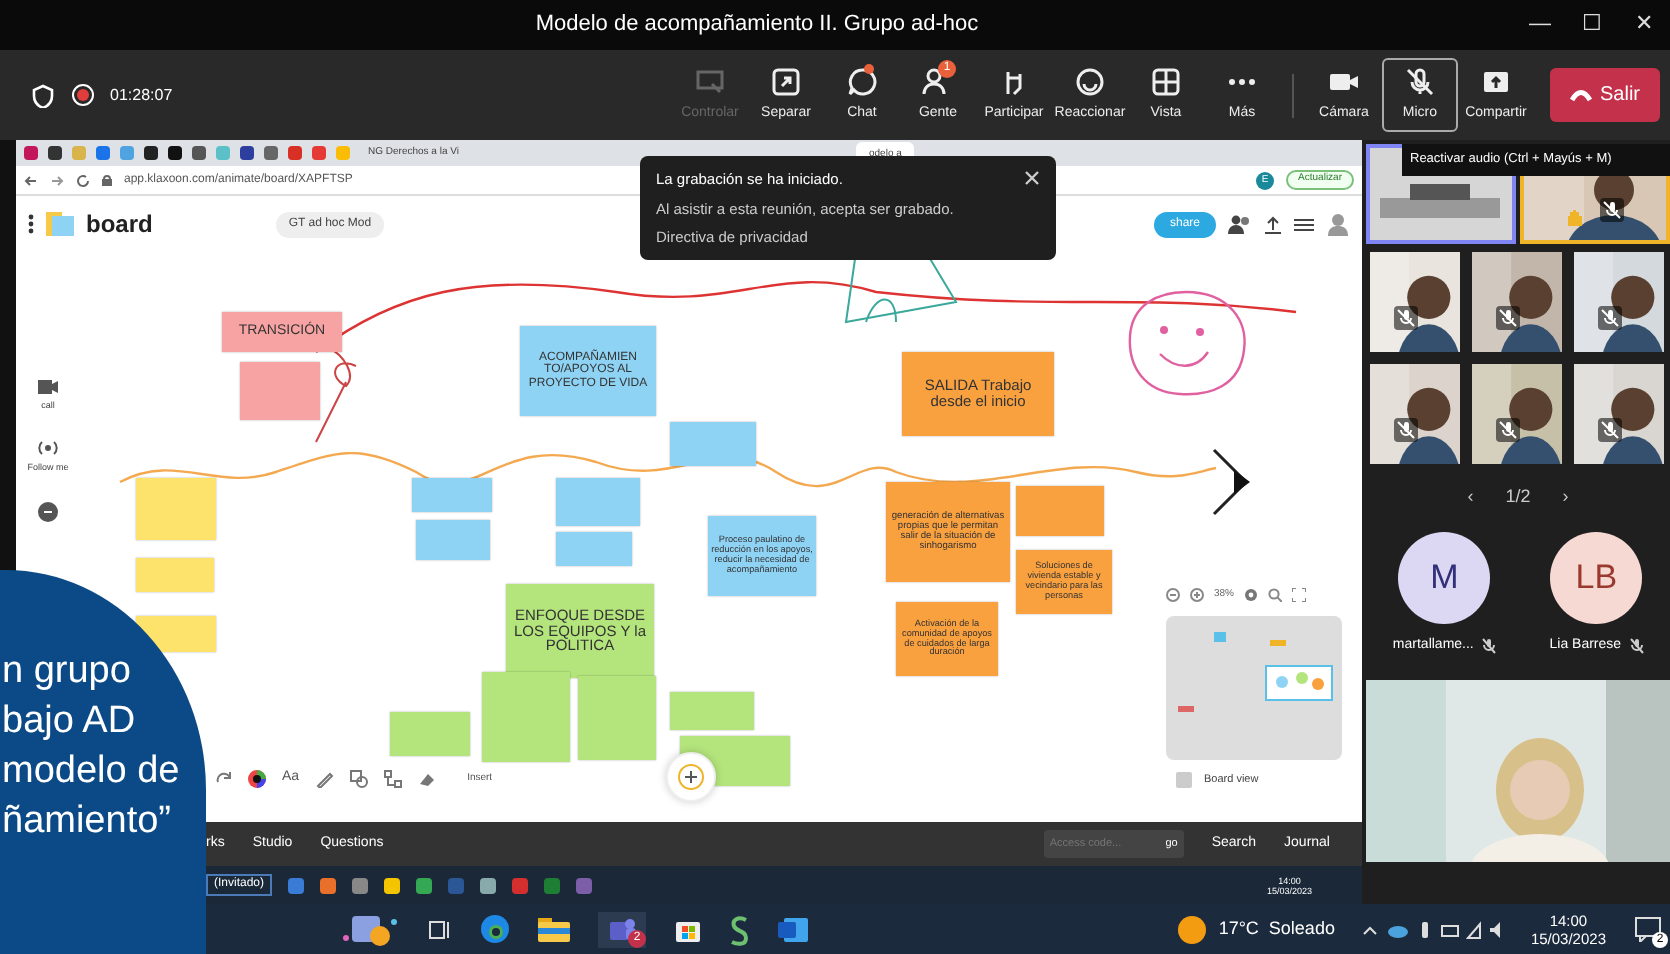  Describe the element at coordinates (43, 95) in the screenshot. I see `shield-icon` at that location.